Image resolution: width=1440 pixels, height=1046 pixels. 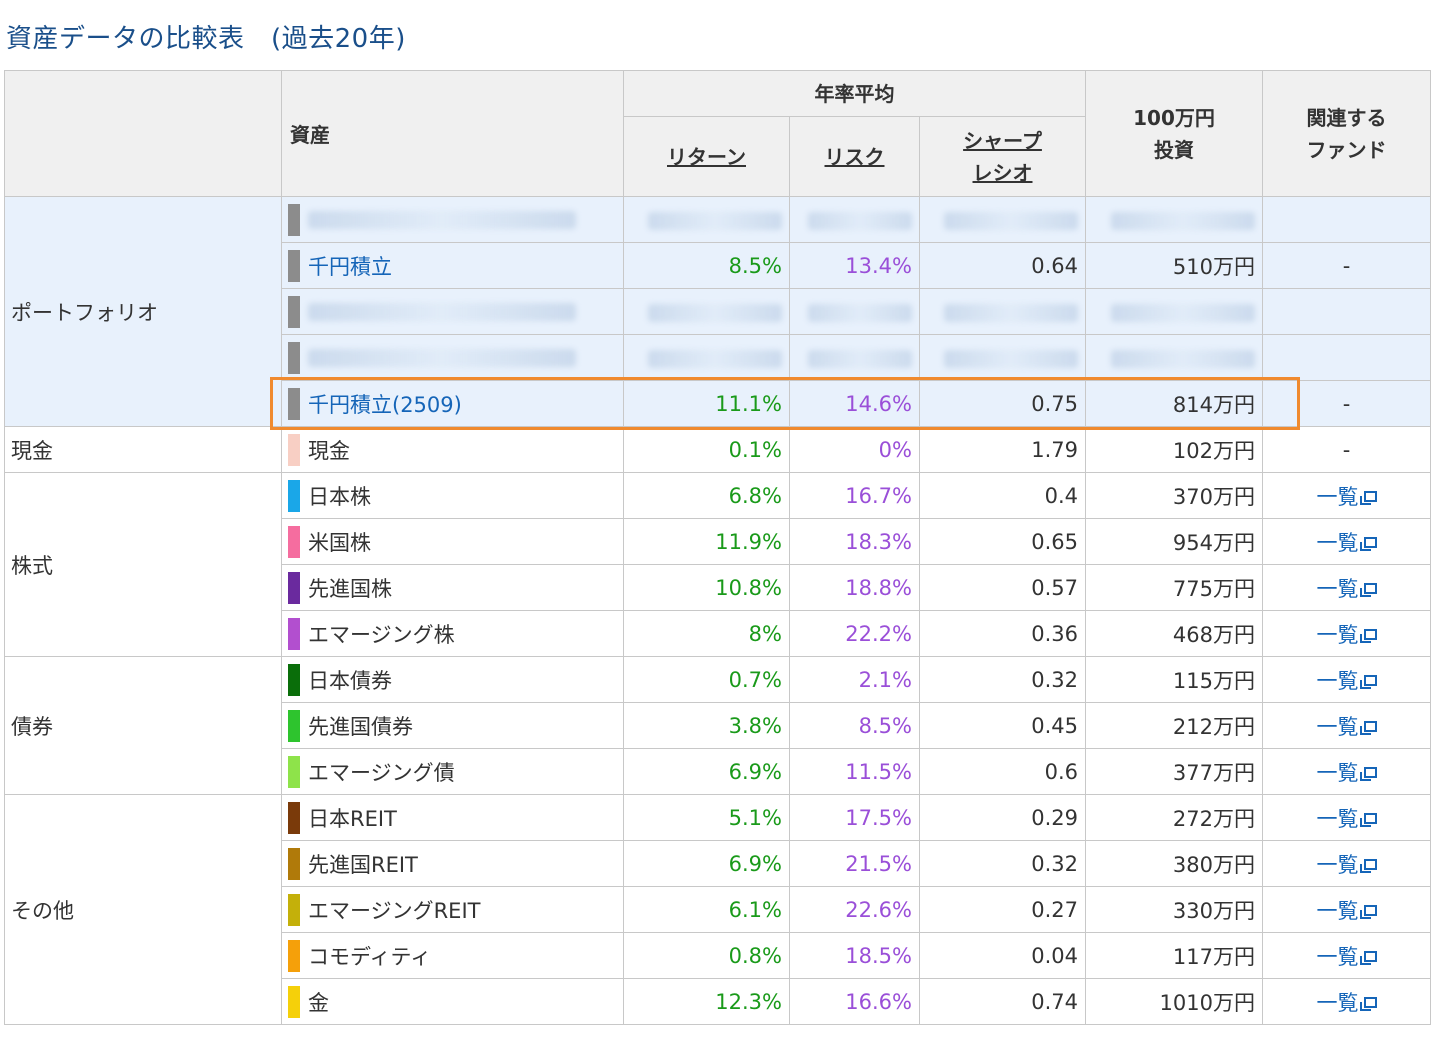 I want to click on sort-sharpe-link-line1: シャープ, so click(x=1003, y=141).